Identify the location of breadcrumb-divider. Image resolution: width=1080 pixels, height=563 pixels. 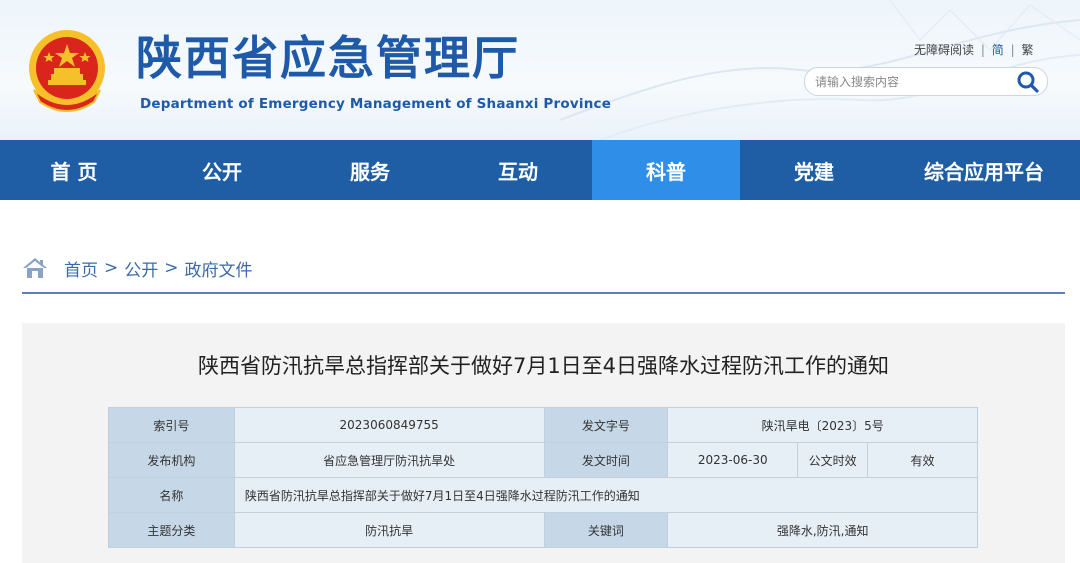
(543, 293).